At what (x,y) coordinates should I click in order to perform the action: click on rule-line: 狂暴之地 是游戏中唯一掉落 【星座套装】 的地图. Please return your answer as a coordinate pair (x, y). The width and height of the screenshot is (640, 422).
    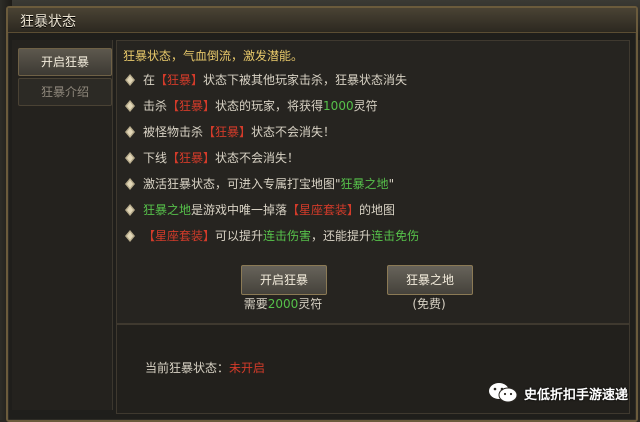
    Looking at the image, I should click on (260, 210).